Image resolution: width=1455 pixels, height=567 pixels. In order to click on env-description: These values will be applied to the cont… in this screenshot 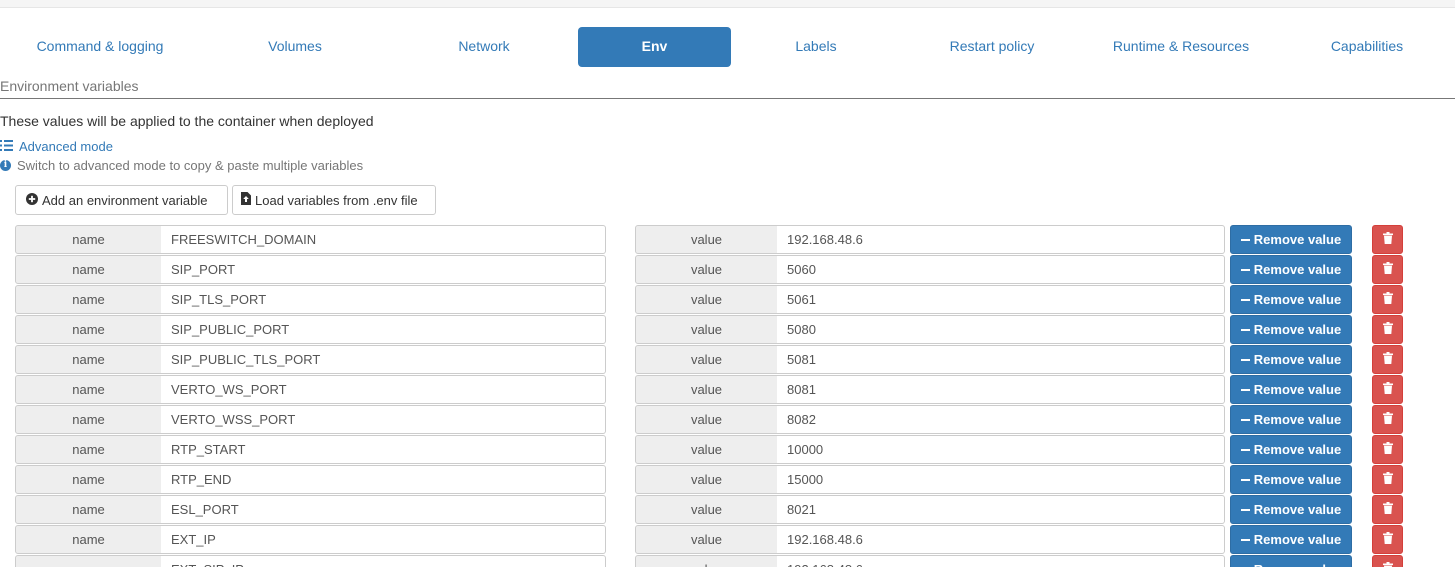, I will do `click(187, 121)`.